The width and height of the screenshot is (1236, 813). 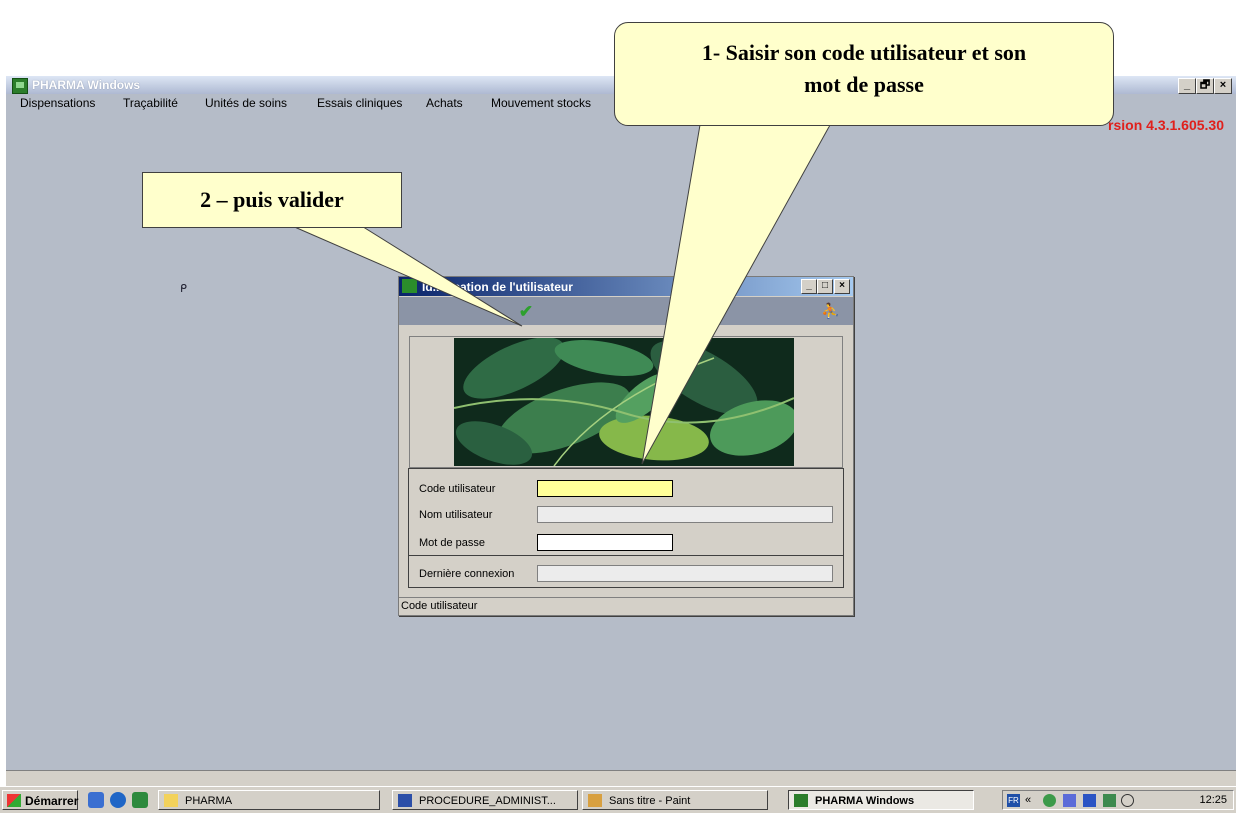 I want to click on taskbar-btn-pharma-folder: PHARMA, so click(x=269, y=800).